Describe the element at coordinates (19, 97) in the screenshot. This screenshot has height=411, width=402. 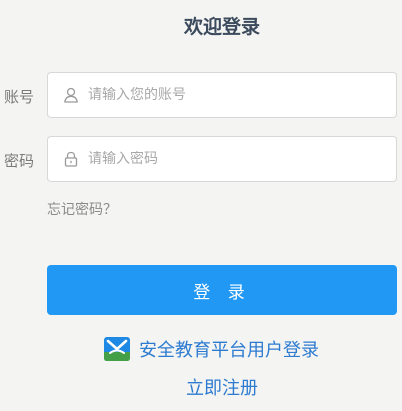
I see `account-label: 账号` at that location.